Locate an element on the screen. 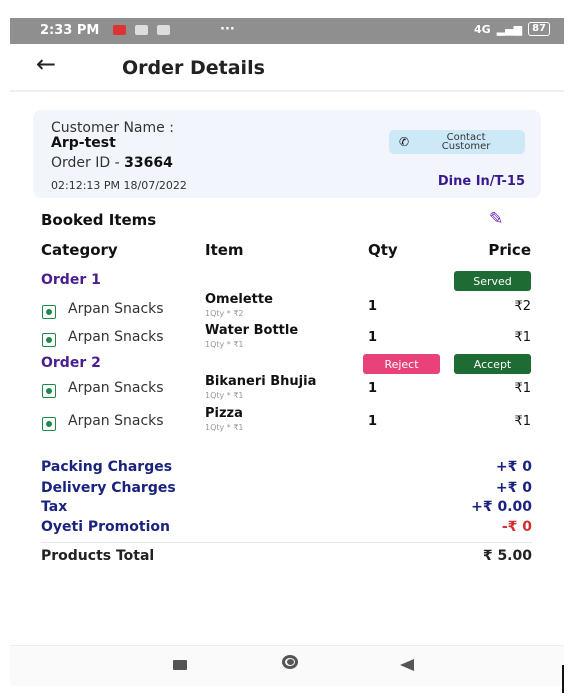 This screenshot has width=578, height=697. order-datetime: 02:12:13 PM 18/07/2022 is located at coordinates (119, 185).